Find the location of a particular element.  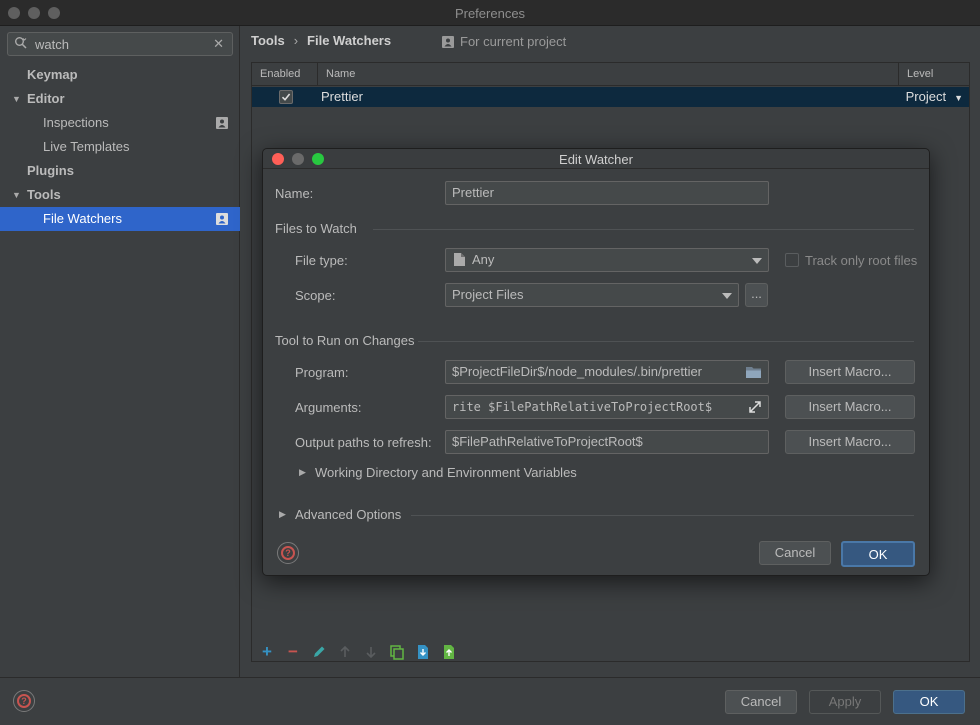

folder-icon is located at coordinates (754, 372).